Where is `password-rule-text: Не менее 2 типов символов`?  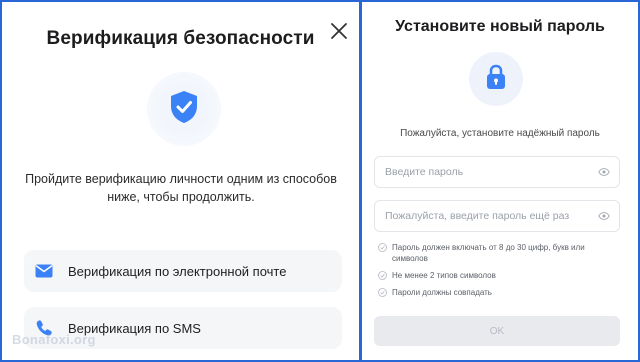 password-rule-text: Не менее 2 типов символов is located at coordinates (444, 275).